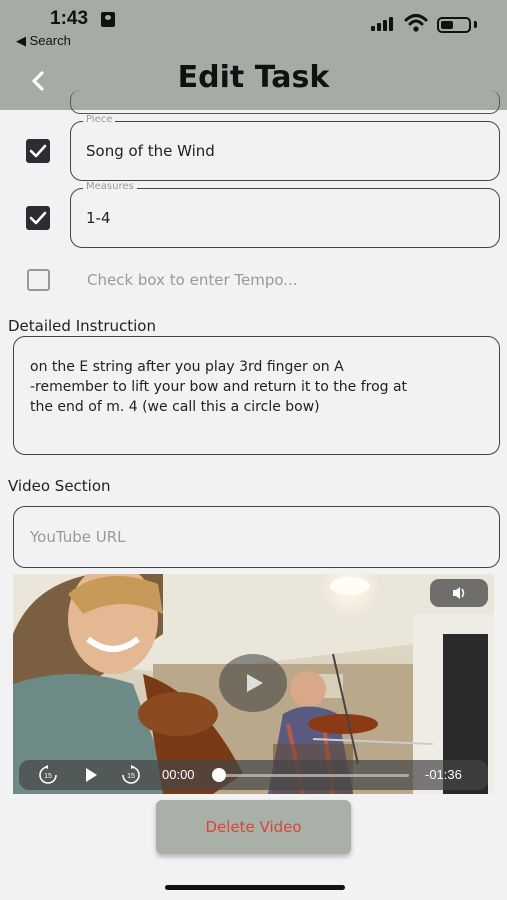 The width and height of the screenshot is (507, 900). Describe the element at coordinates (110, 186) in the screenshot. I see `measures-field-label: Measures` at that location.